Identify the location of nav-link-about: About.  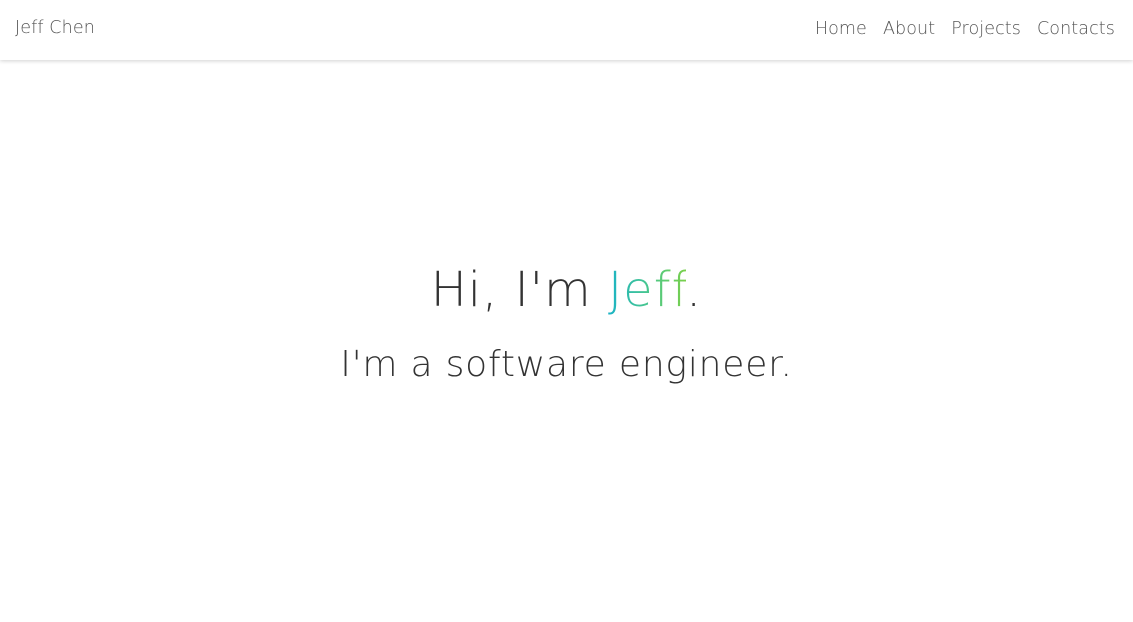
(909, 29).